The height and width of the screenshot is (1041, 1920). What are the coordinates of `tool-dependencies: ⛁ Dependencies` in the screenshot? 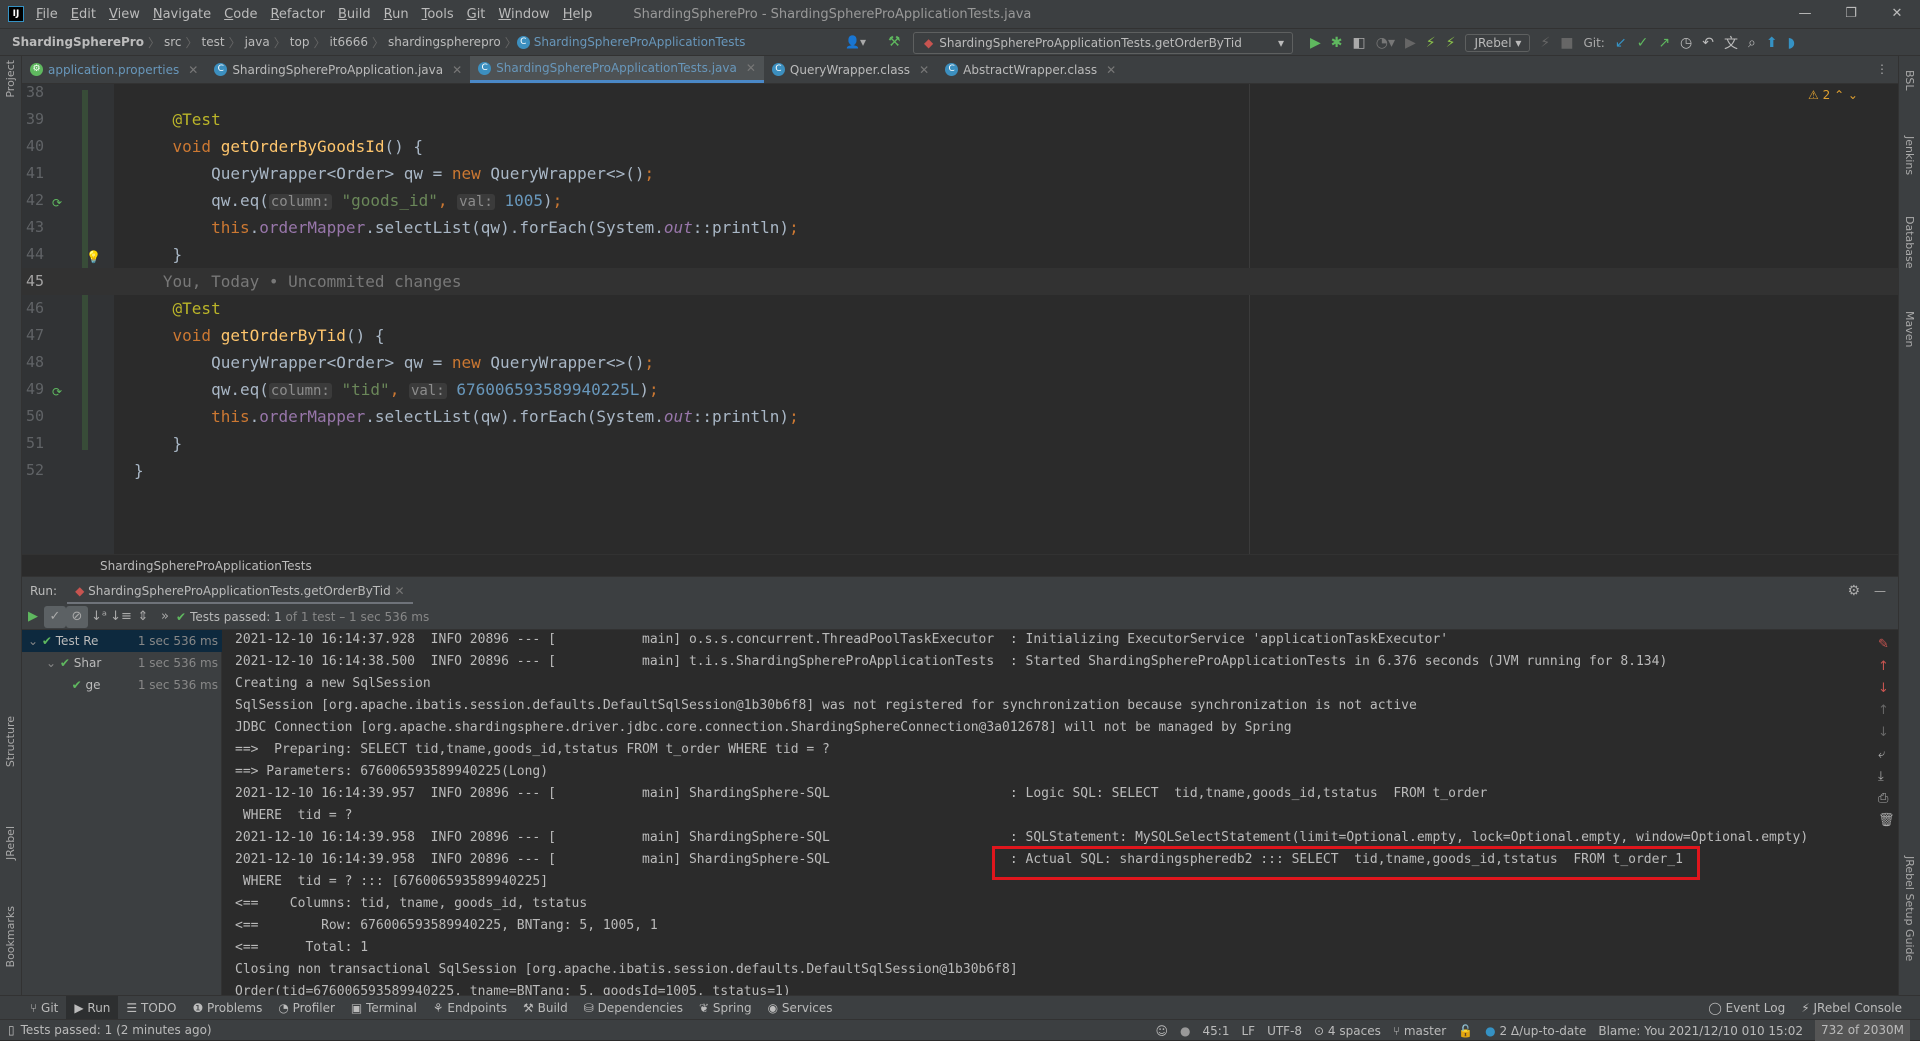 It's located at (633, 1008).